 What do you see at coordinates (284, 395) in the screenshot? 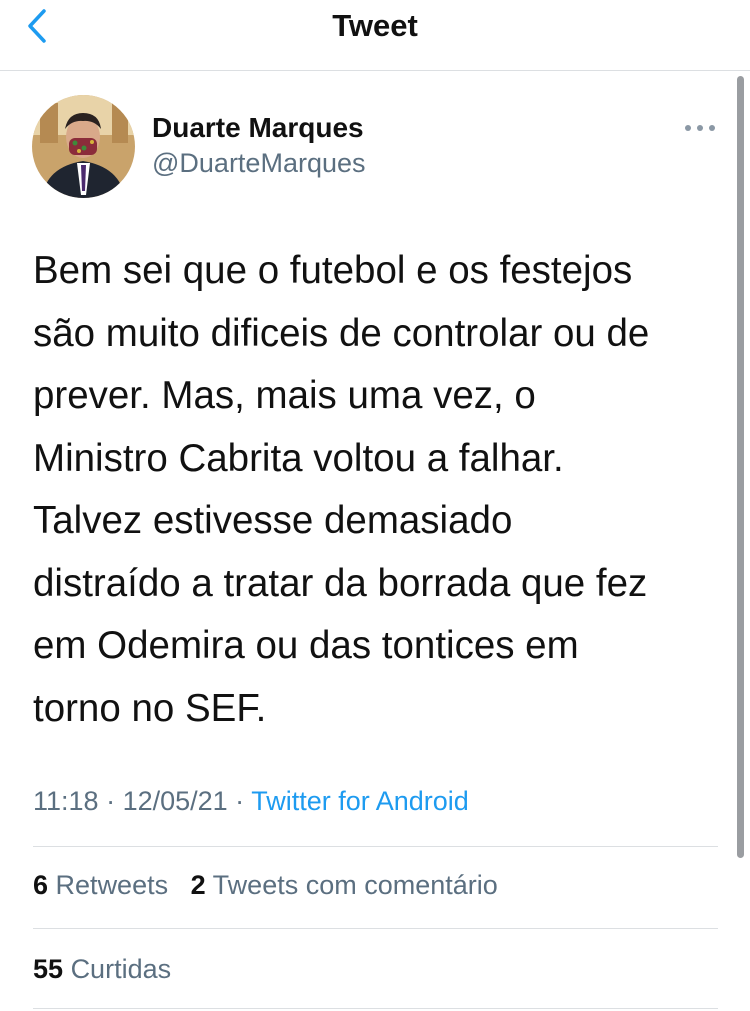
I see `tweet-text-line: prever. Mas, mais uma vez, o` at bounding box center [284, 395].